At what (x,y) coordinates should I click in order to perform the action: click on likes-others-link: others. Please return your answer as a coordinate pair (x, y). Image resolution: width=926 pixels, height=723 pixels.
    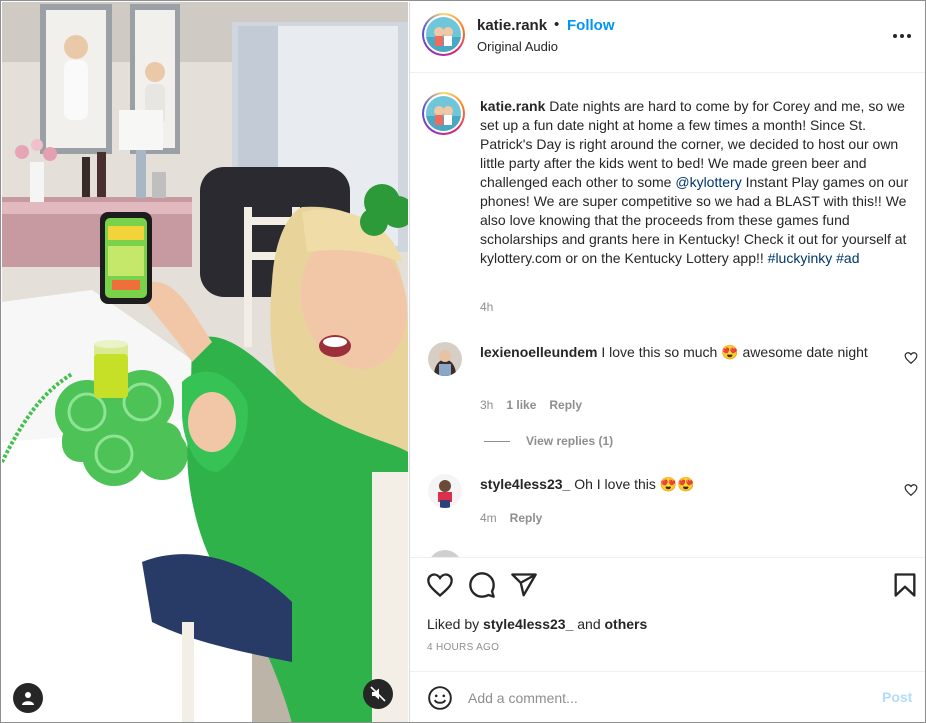
    Looking at the image, I should click on (626, 624).